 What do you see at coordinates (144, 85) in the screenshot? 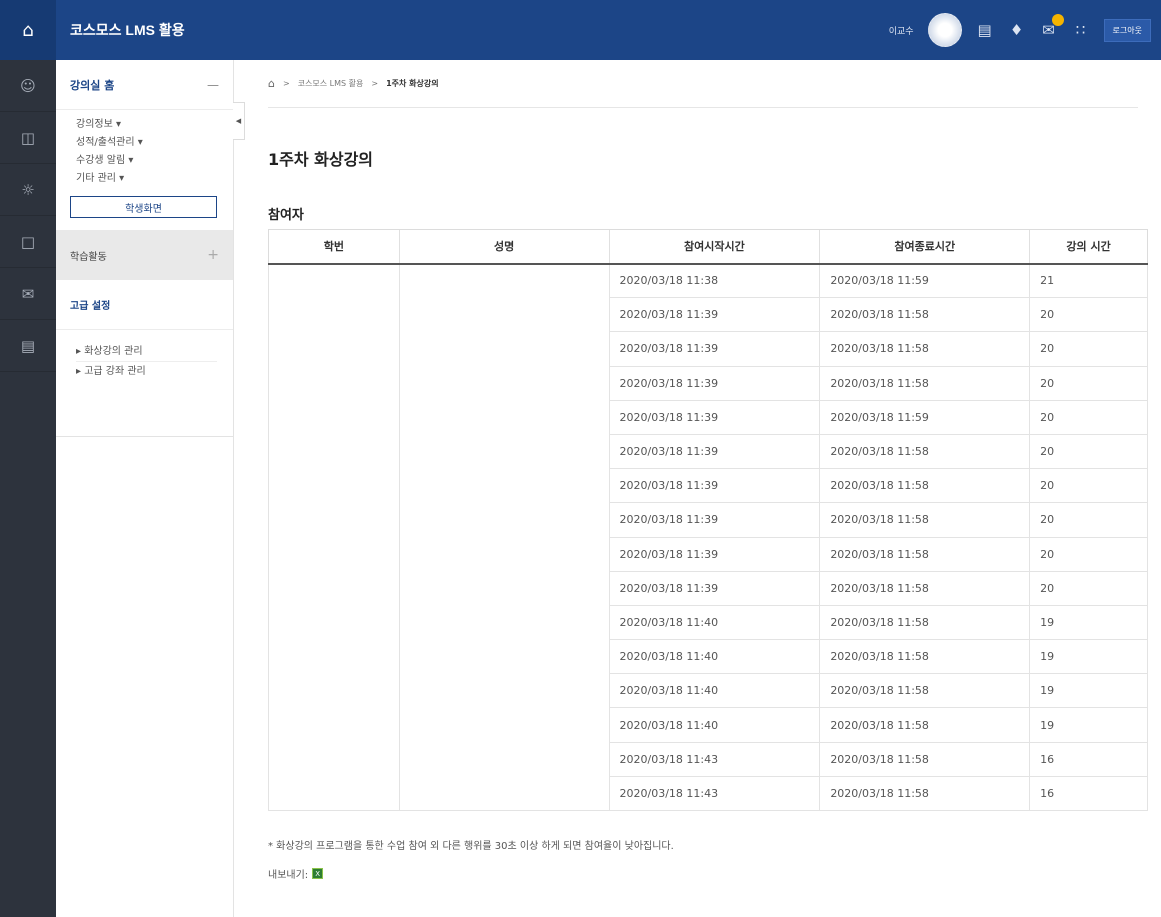
I see `course-home-header: 강의실 홈 —` at bounding box center [144, 85].